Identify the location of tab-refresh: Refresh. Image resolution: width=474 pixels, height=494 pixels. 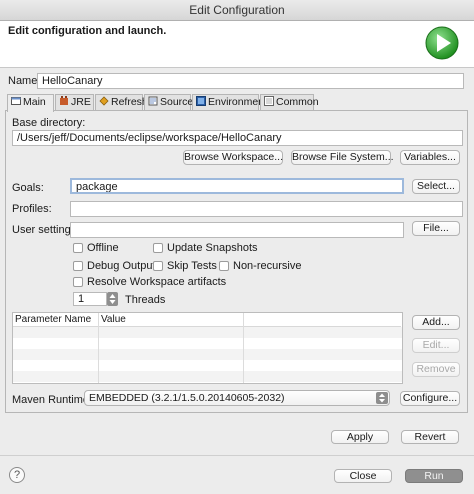
(121, 102).